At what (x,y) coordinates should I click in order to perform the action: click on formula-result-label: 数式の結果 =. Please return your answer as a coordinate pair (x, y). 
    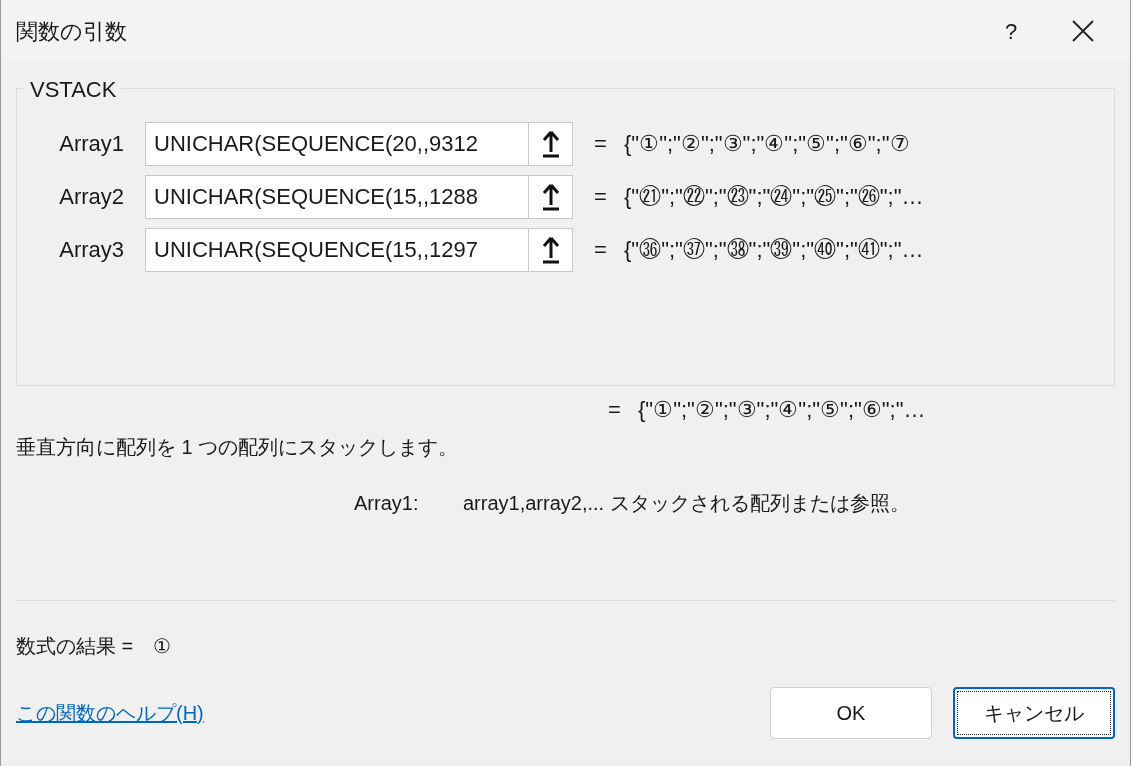
    Looking at the image, I should click on (75, 646).